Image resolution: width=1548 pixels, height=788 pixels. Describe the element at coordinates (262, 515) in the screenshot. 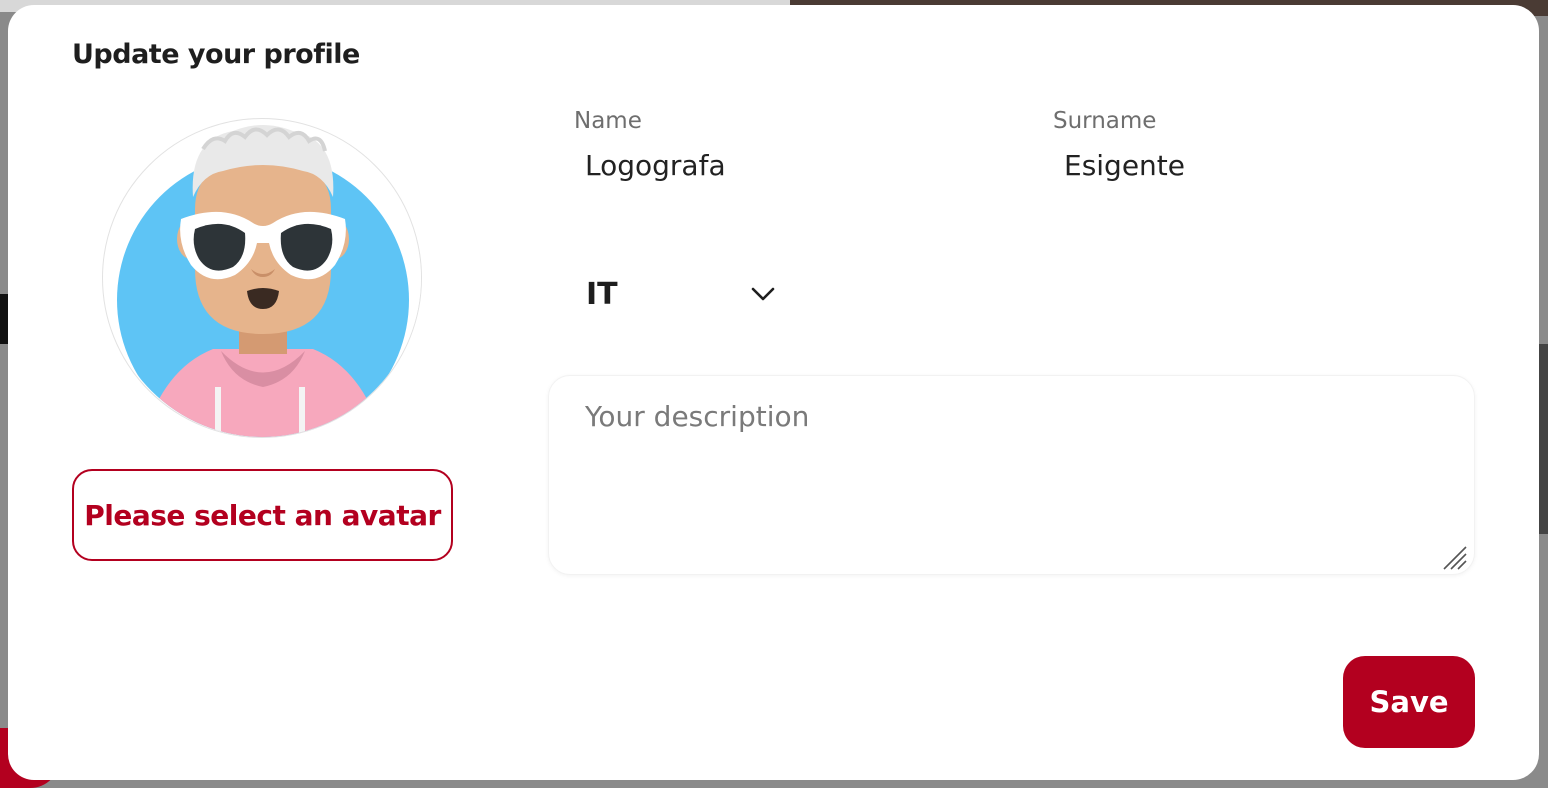

I see `select-avatar-button: Please select an avatar` at that location.